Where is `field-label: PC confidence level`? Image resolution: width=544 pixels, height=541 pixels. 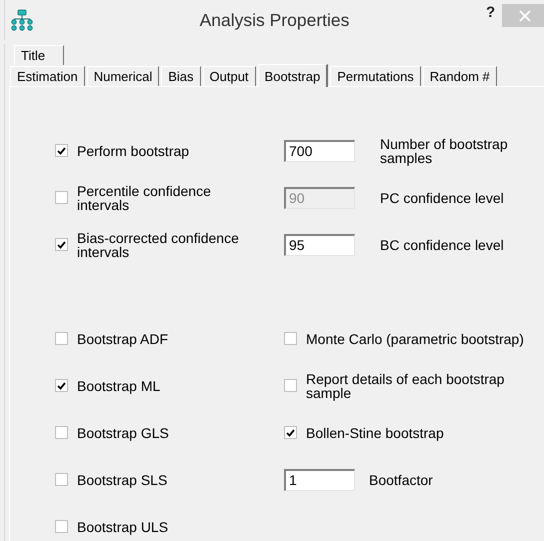
field-label: PC confidence level is located at coordinates (442, 197).